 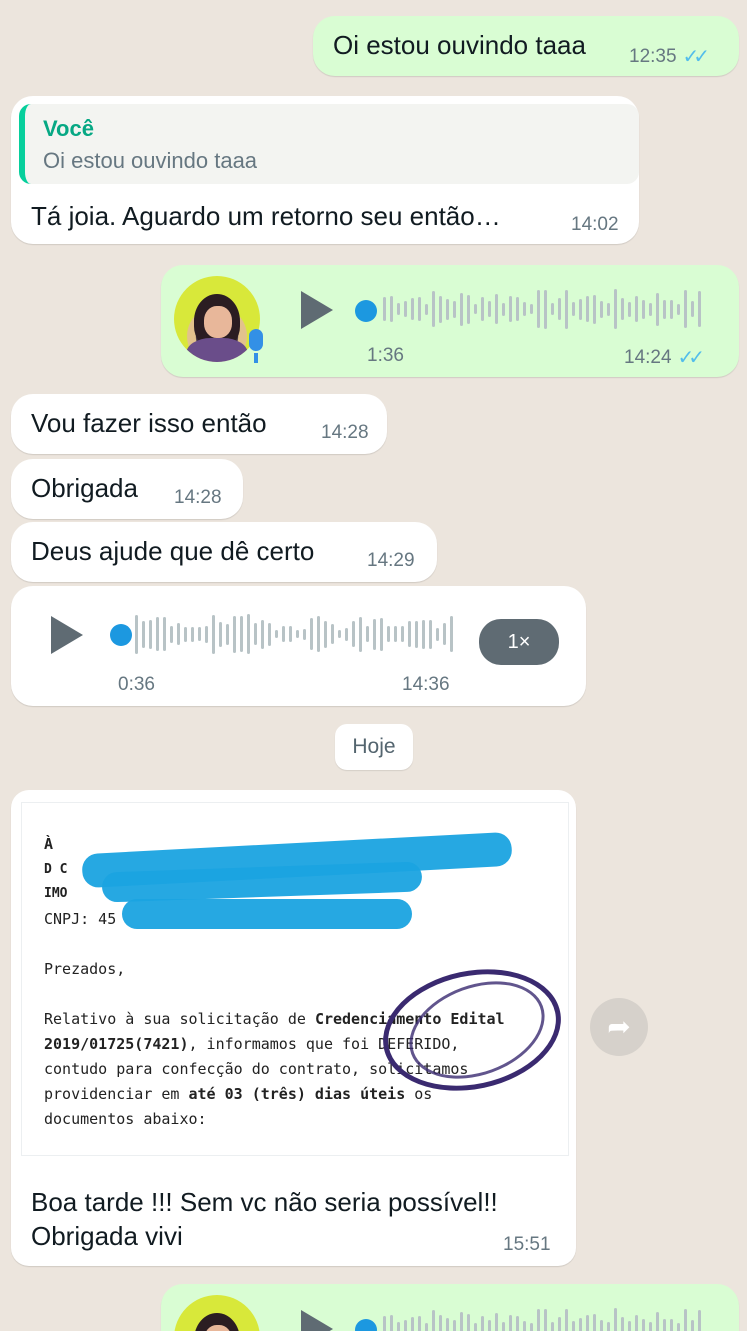 What do you see at coordinates (173, 551) in the screenshot?
I see `message-text: Deus ajude que dê certo` at bounding box center [173, 551].